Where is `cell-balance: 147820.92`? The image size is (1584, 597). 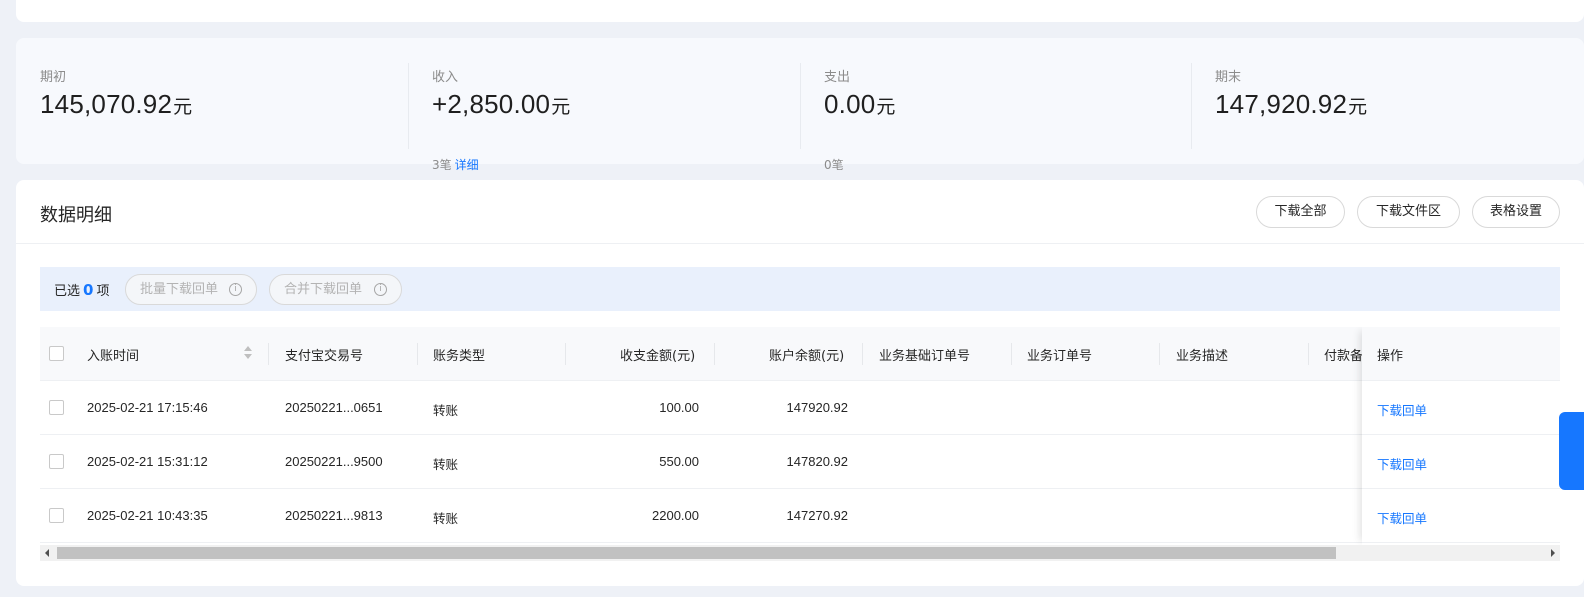 cell-balance: 147820.92 is located at coordinates (817, 461).